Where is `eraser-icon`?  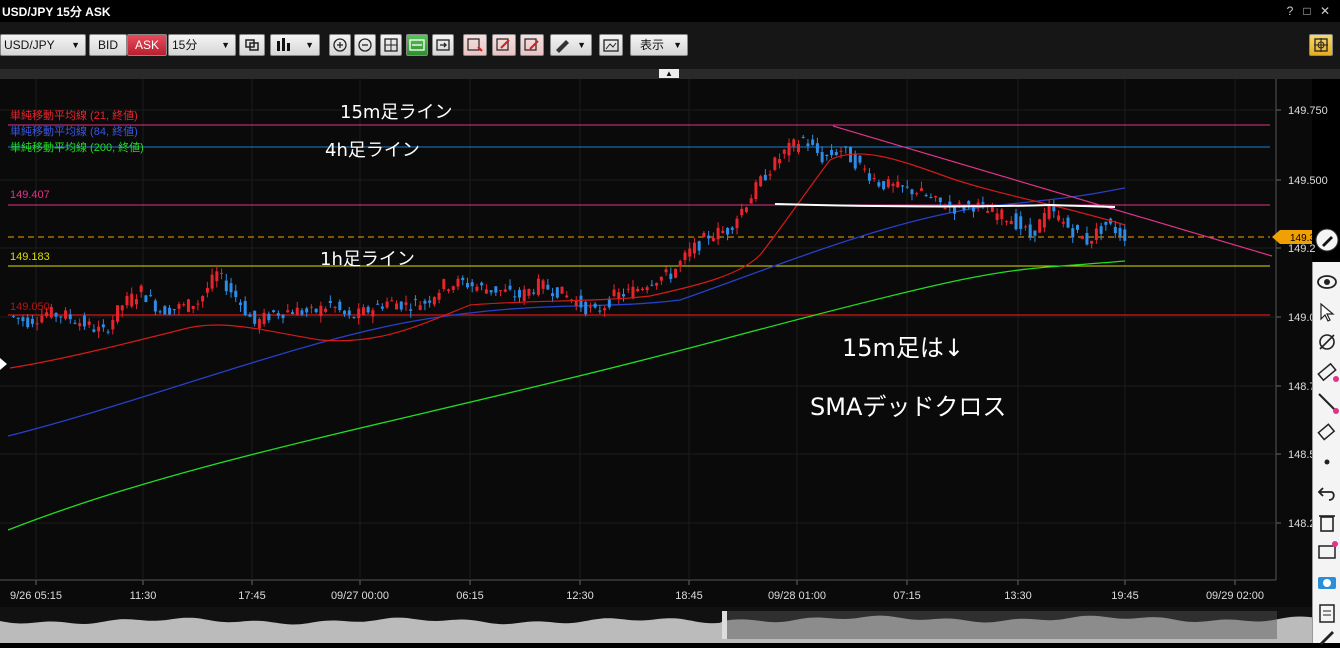
eraser-icon is located at coordinates (1327, 432).